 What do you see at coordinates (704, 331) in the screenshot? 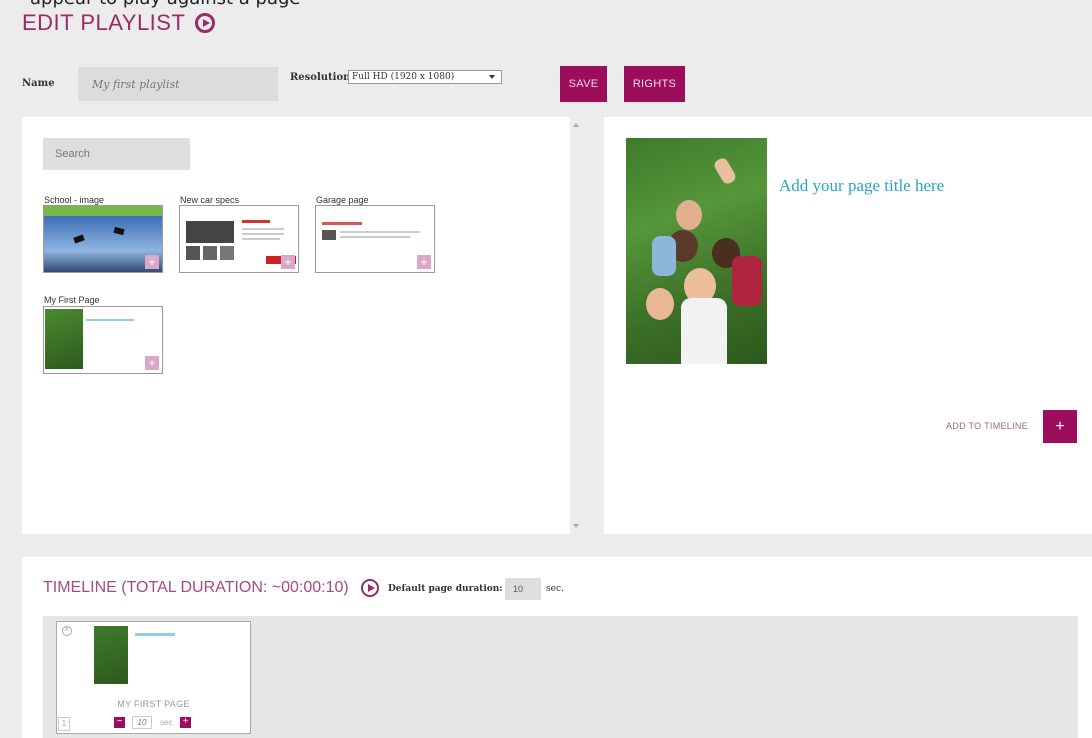
I see `white-shirt` at bounding box center [704, 331].